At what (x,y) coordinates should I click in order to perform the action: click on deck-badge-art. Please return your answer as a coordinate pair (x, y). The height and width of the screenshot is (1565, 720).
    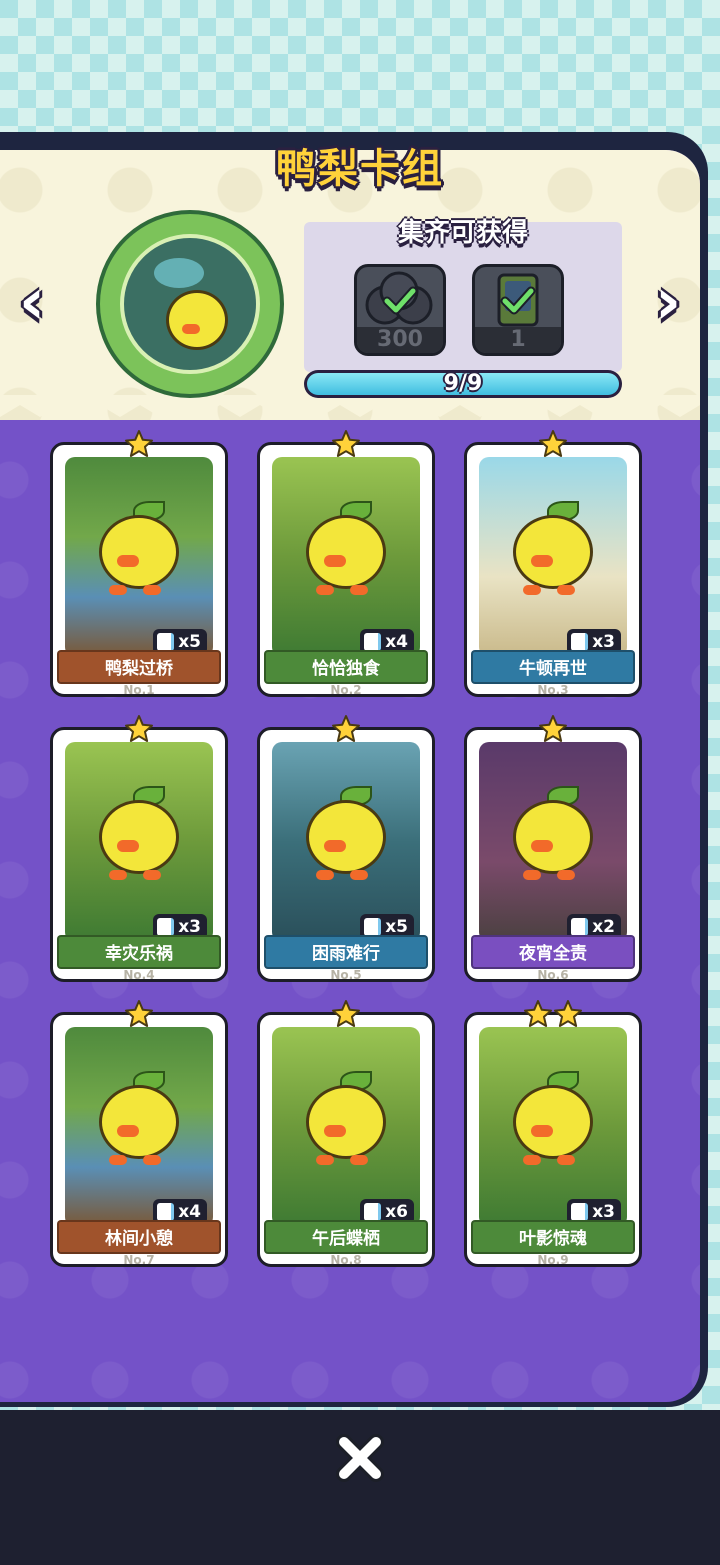
    Looking at the image, I should click on (190, 304).